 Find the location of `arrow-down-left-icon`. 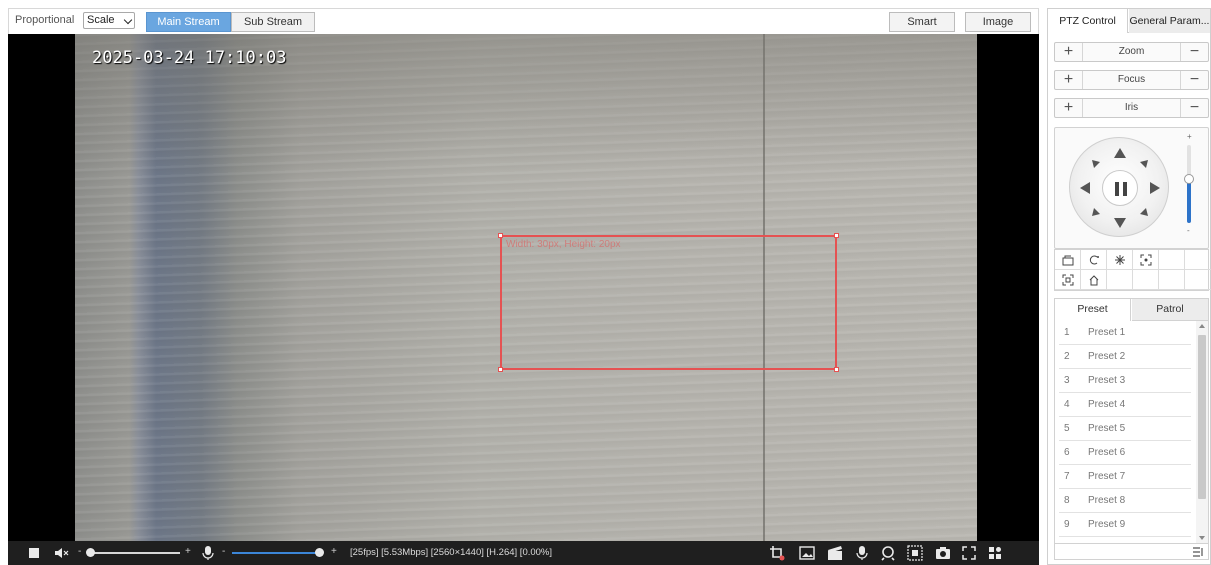

arrow-down-left-icon is located at coordinates (1096, 212).